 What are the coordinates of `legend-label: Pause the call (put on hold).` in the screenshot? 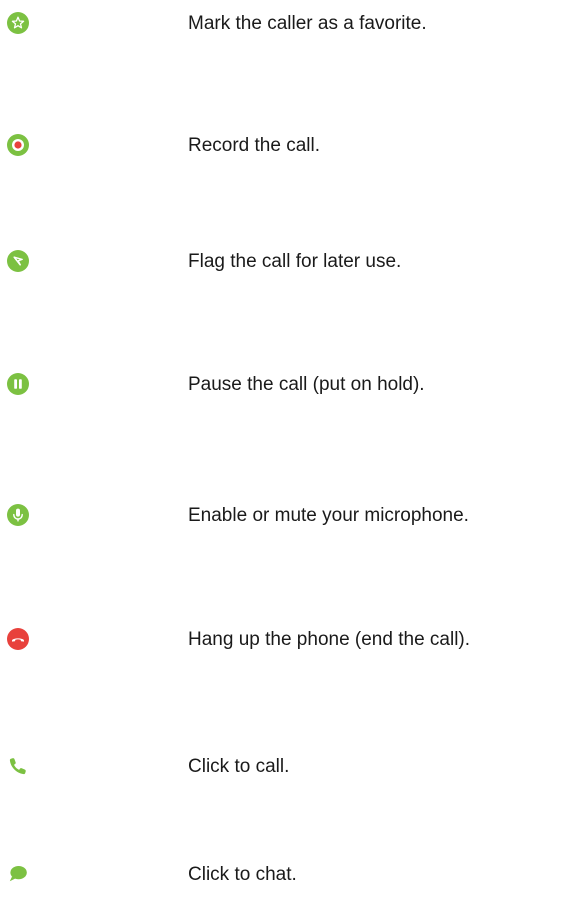 It's located at (306, 384).